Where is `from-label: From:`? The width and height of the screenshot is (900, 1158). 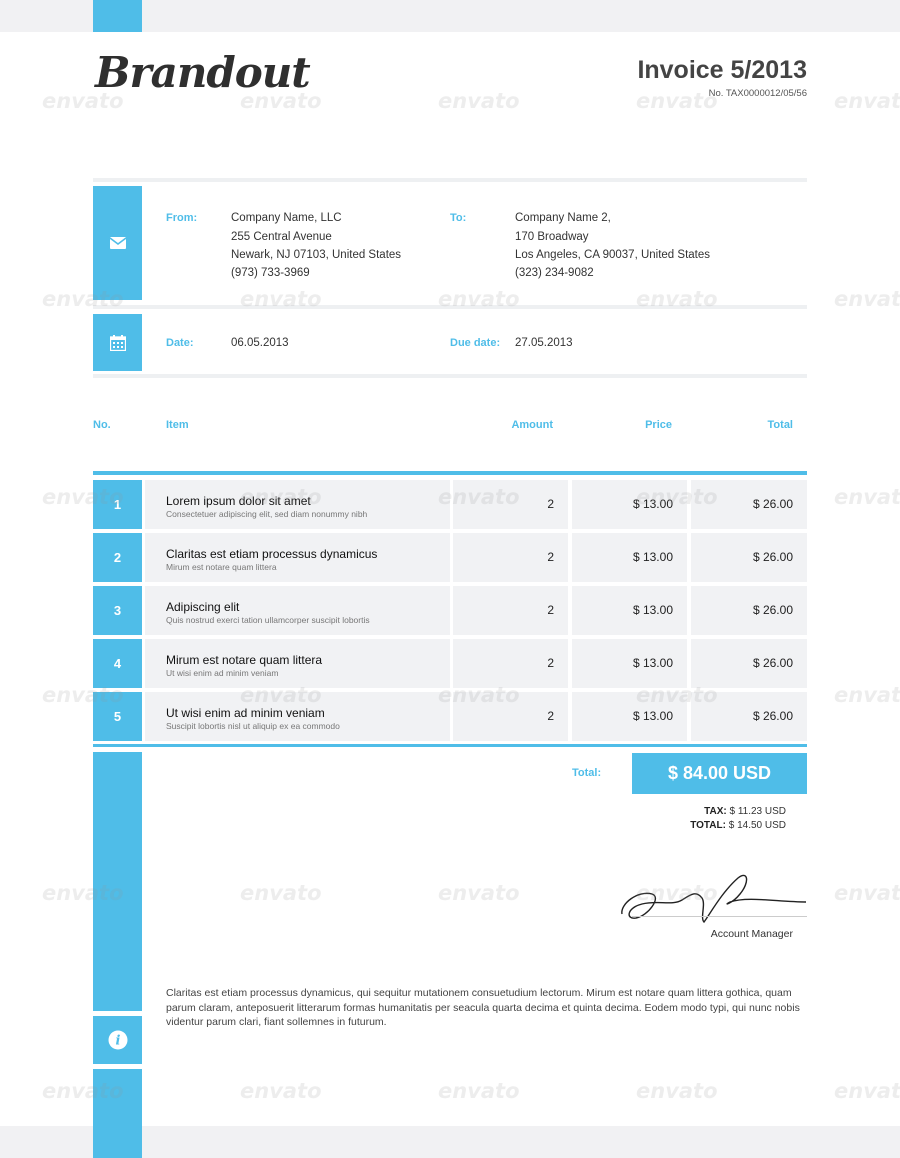 from-label: From: is located at coordinates (182, 218).